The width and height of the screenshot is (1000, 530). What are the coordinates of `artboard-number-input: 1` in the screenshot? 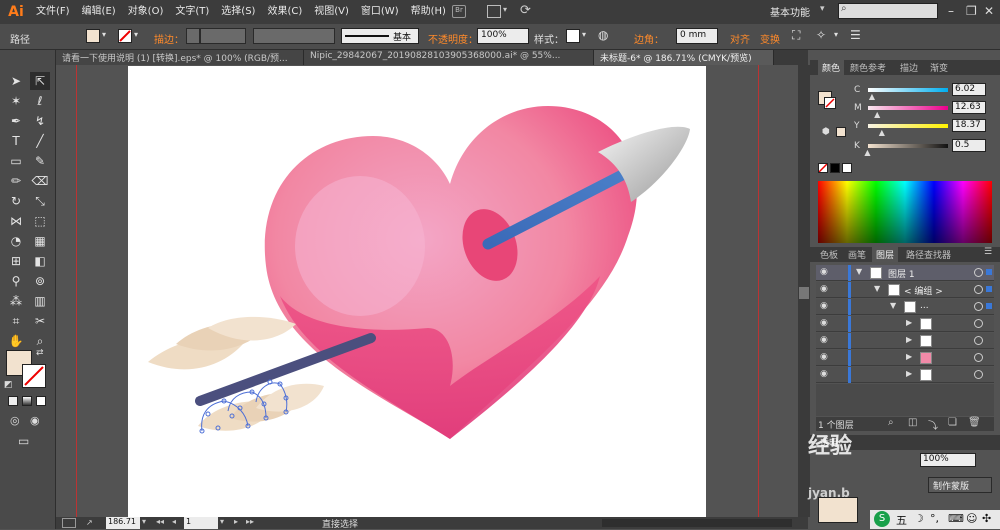 It's located at (201, 523).